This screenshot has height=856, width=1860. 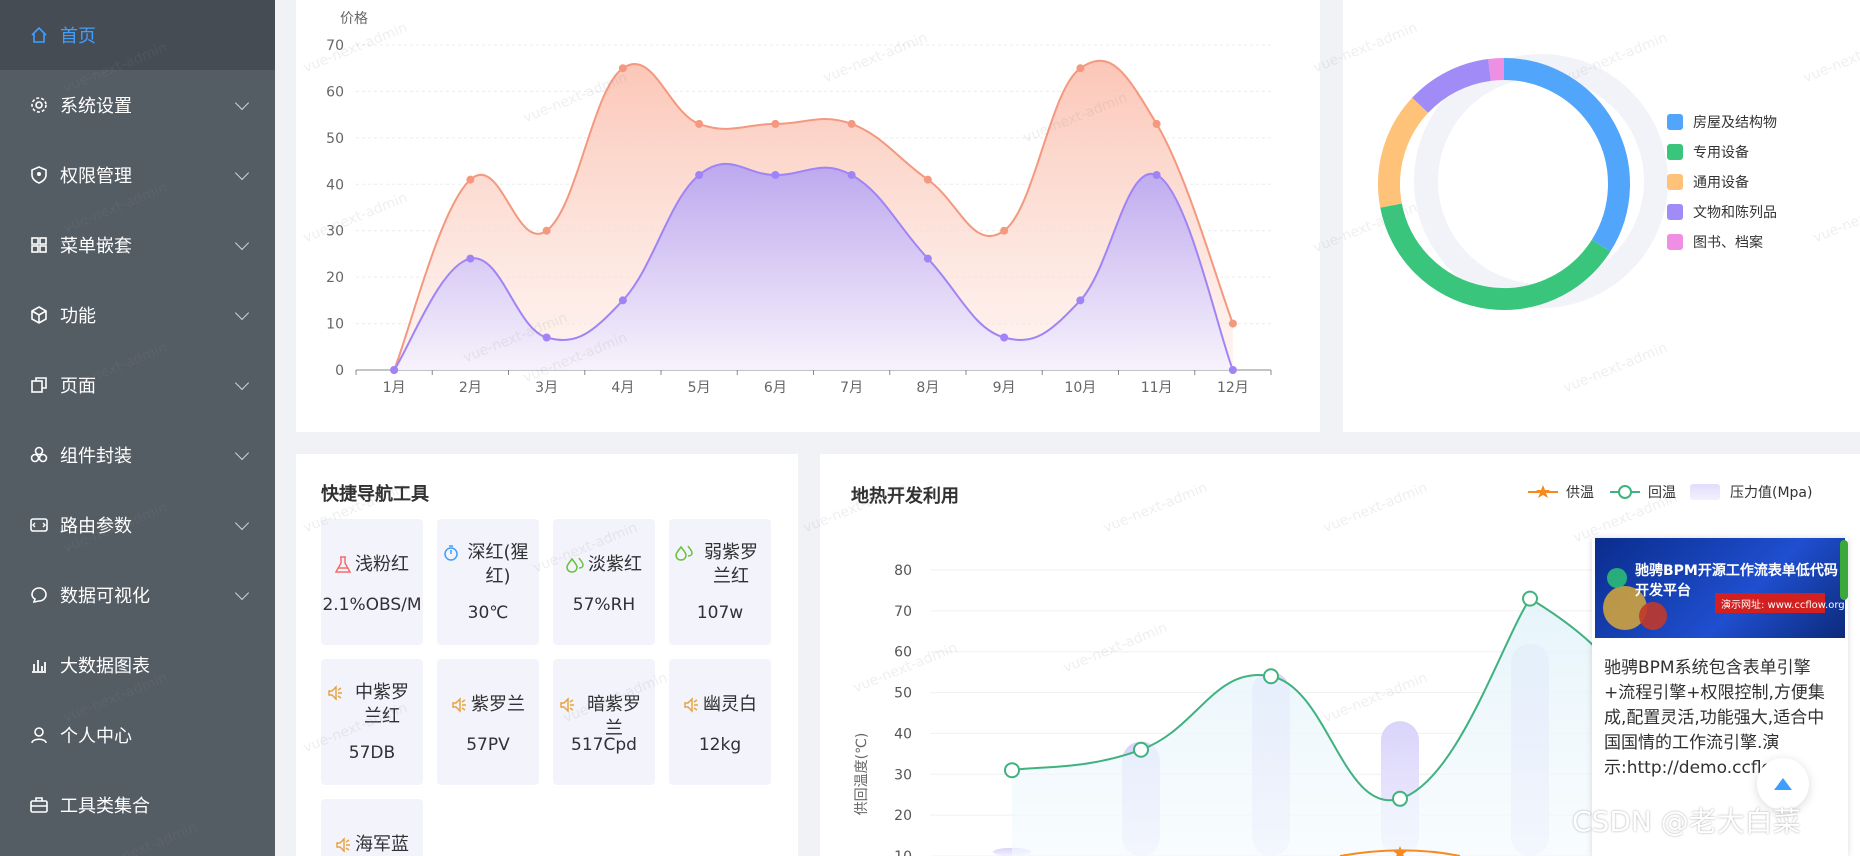 I want to click on sidebar-item: 系统设置, so click(x=137, y=105).